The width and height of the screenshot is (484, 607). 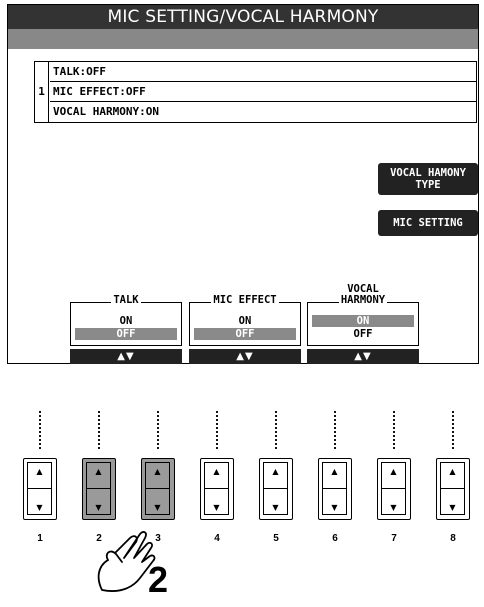 I want to click on talk-caption: TALK, so click(x=126, y=300).